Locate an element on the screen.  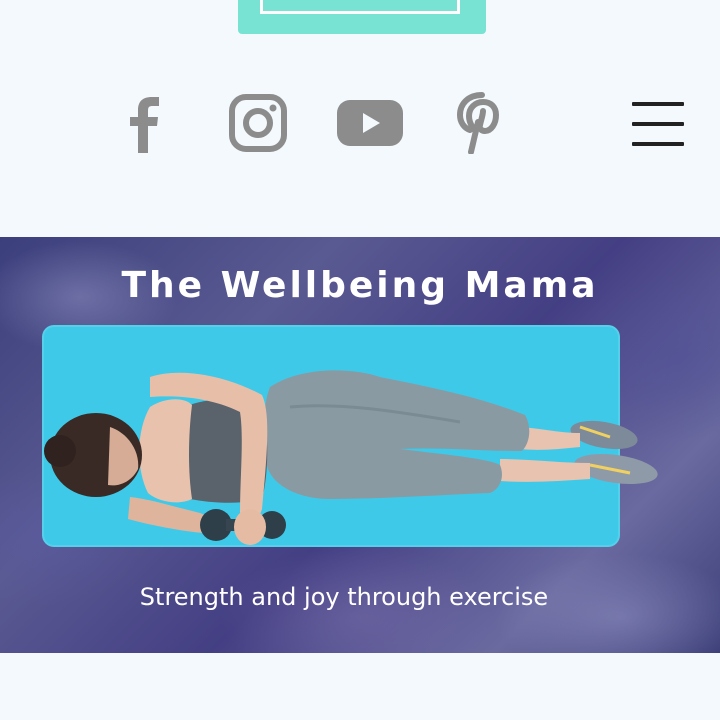
page-bottom-area is located at coordinates (360, 686).